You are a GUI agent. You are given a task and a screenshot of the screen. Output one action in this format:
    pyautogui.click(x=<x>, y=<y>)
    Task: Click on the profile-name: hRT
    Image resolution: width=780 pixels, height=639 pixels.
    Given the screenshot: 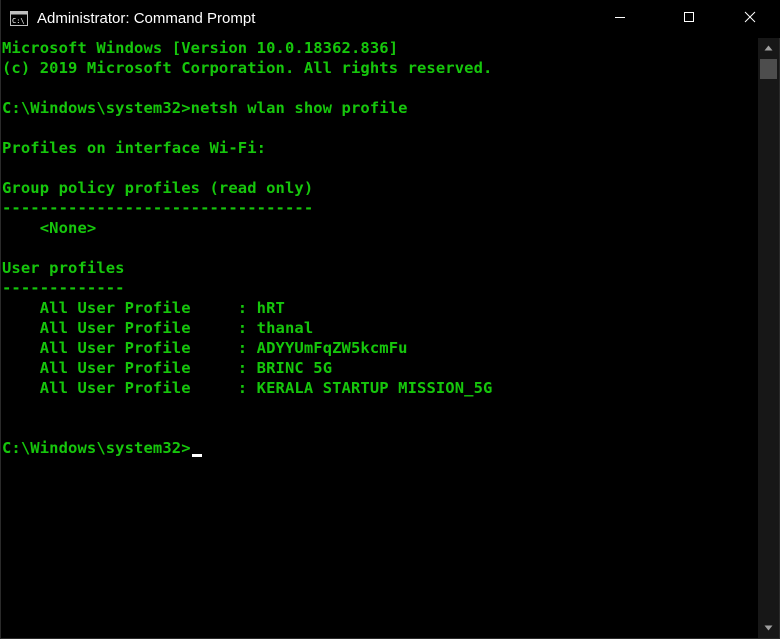 What is the action you would take?
    pyautogui.click(x=270, y=308)
    